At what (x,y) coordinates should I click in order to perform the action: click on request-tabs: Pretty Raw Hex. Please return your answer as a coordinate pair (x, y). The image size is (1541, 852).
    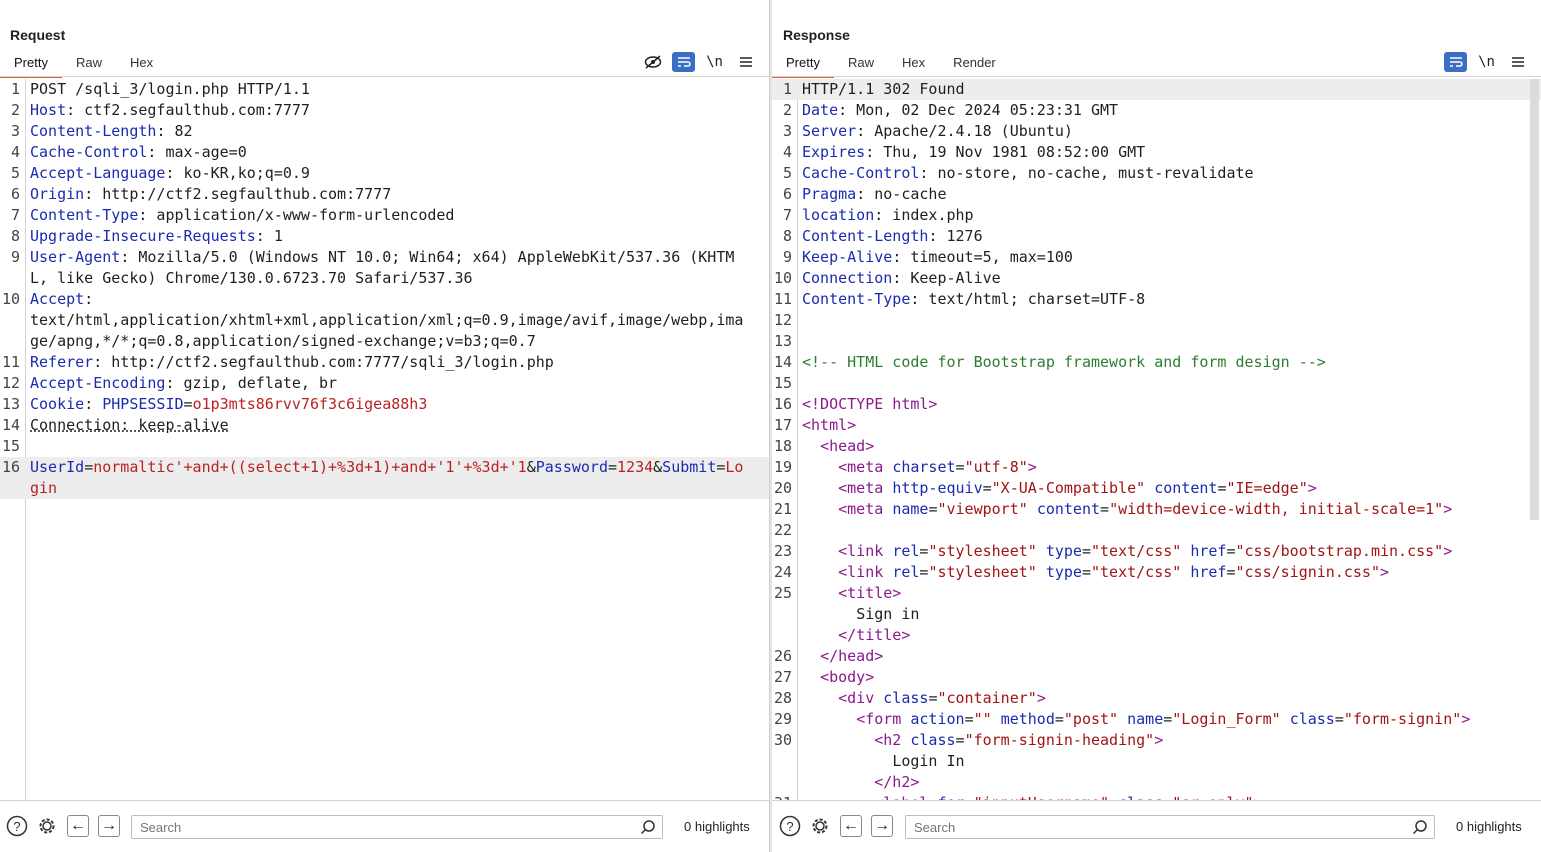
    Looking at the image, I should click on (83, 65).